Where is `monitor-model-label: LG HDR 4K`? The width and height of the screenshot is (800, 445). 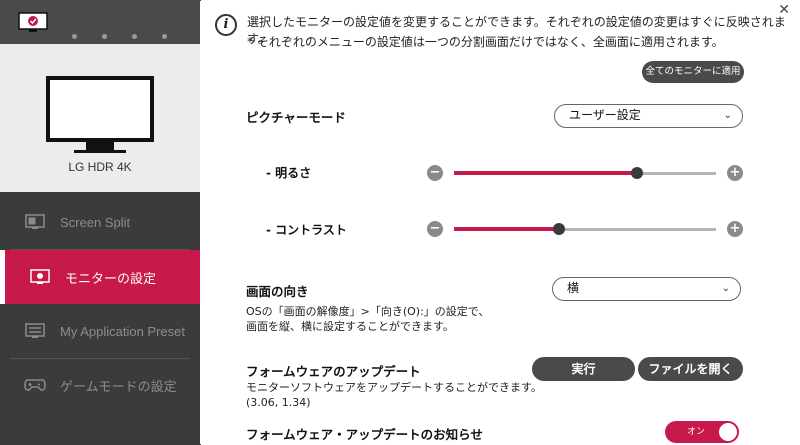
monitor-model-label: LG HDR 4K is located at coordinates (100, 167).